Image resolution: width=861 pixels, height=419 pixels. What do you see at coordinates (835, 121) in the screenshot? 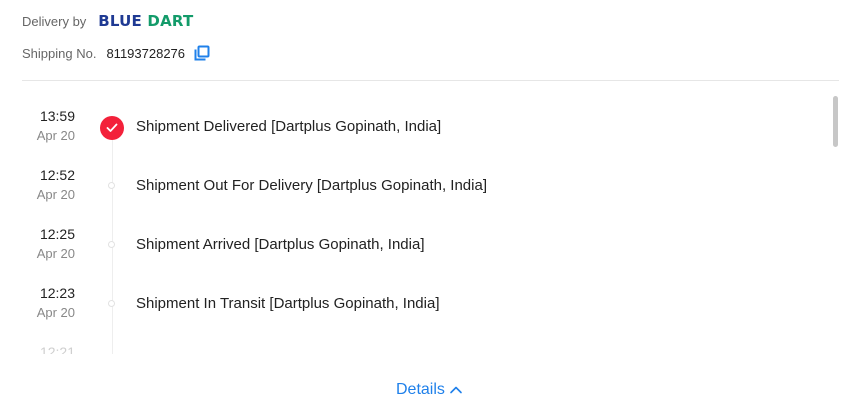
I see `timeline-scrollbar` at bounding box center [835, 121].